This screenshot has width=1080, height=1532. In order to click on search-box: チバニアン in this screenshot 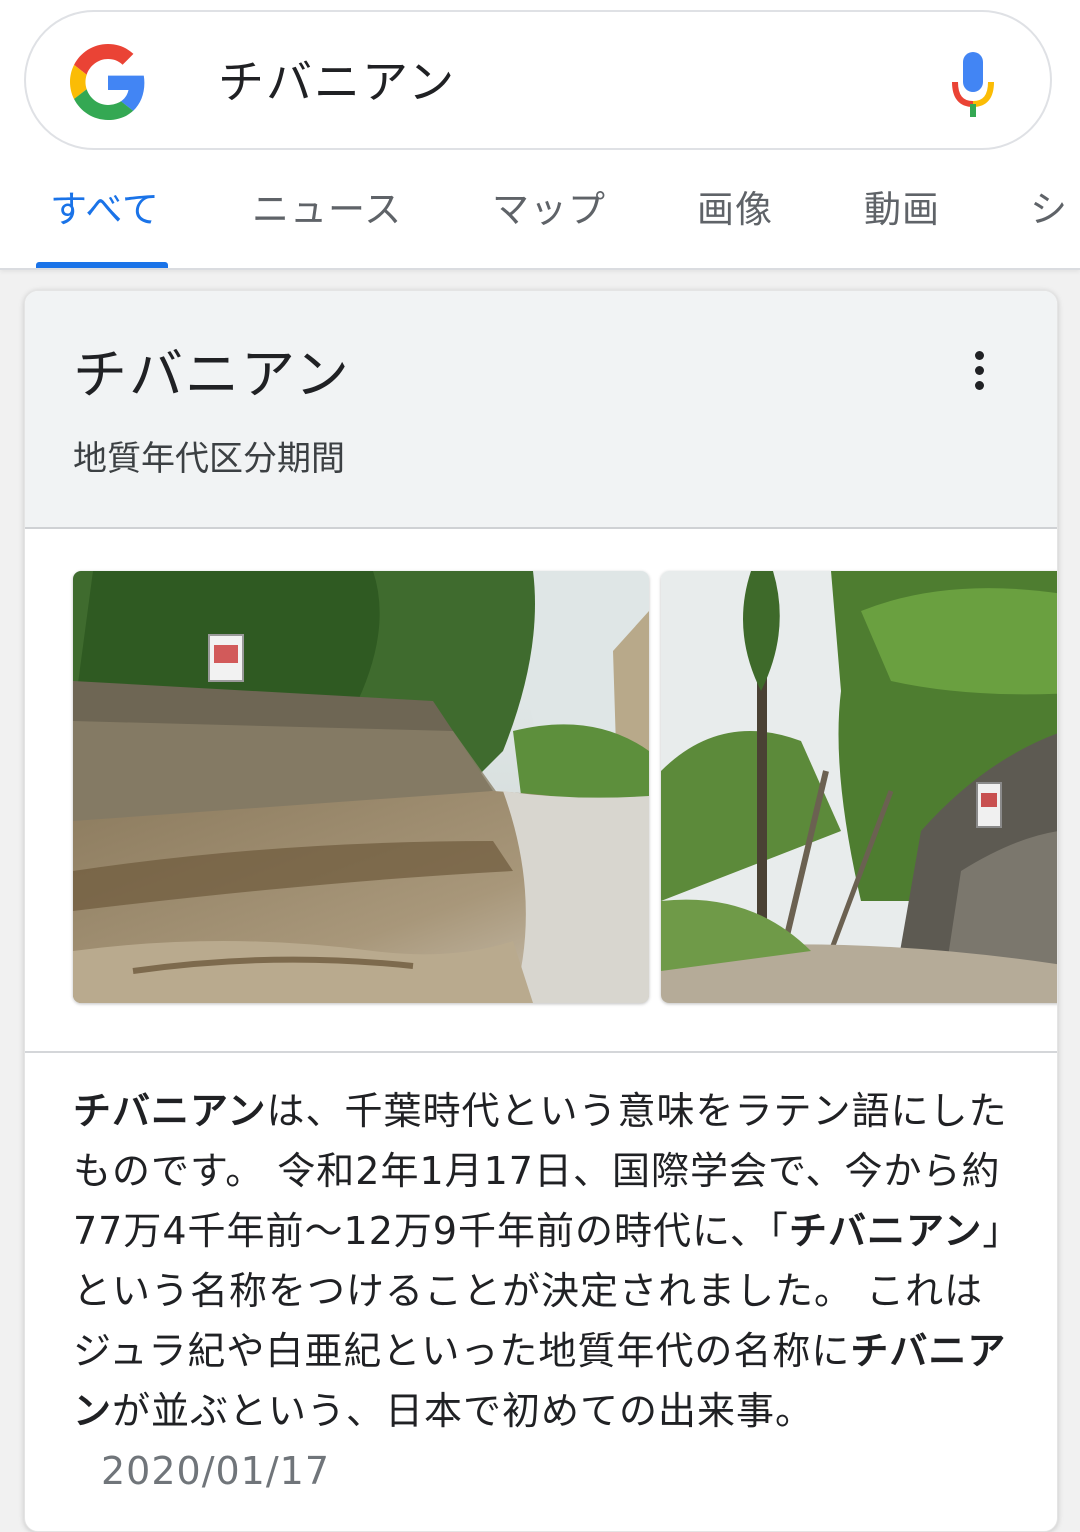, I will do `click(538, 80)`.